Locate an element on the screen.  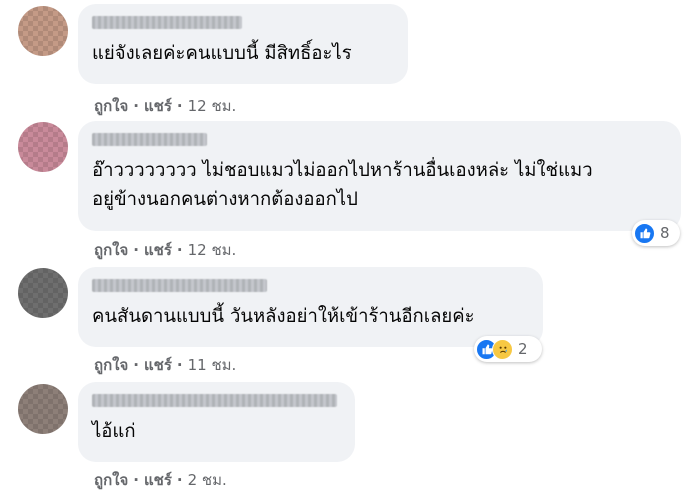
timestamp: 2 ชม. is located at coordinates (207, 480).